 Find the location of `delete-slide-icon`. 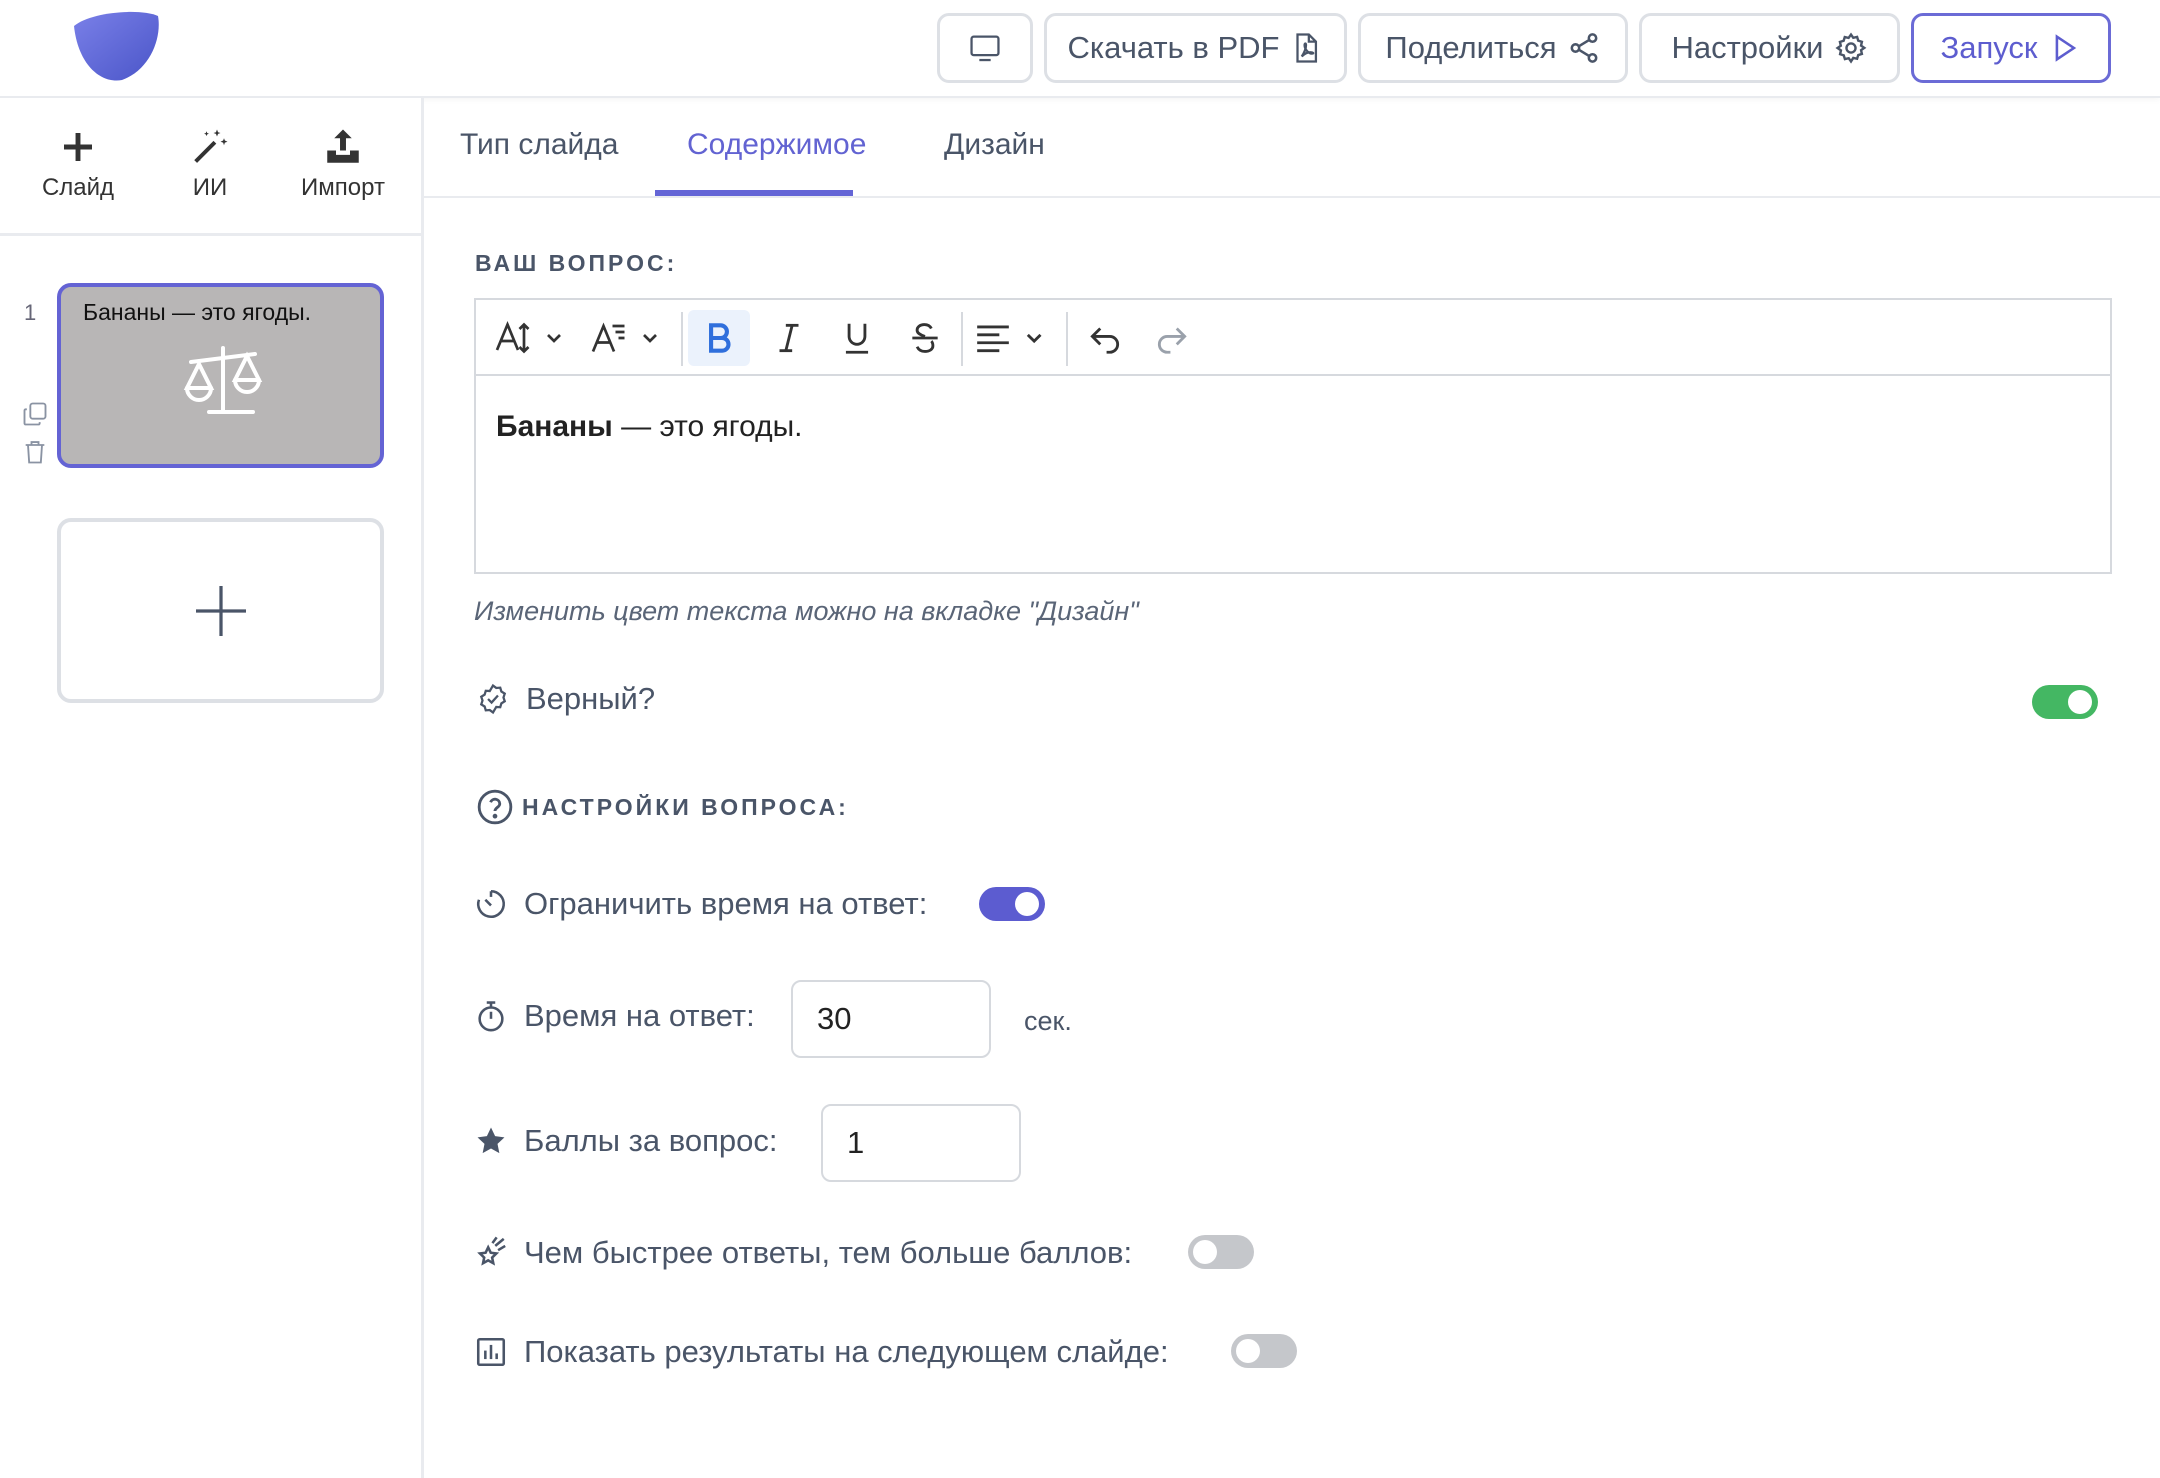

delete-slide-icon is located at coordinates (35, 452).